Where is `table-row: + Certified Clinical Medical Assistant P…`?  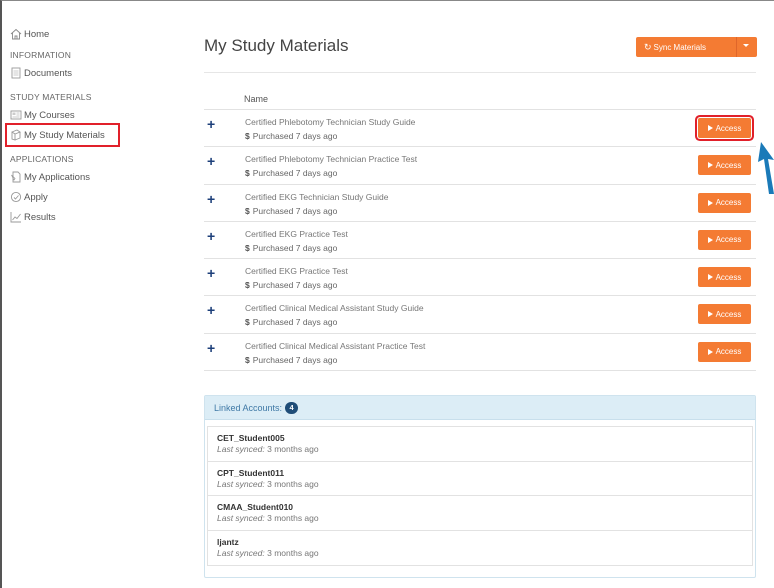
table-row: + Certified Clinical Medical Assistant P… is located at coordinates (480, 353).